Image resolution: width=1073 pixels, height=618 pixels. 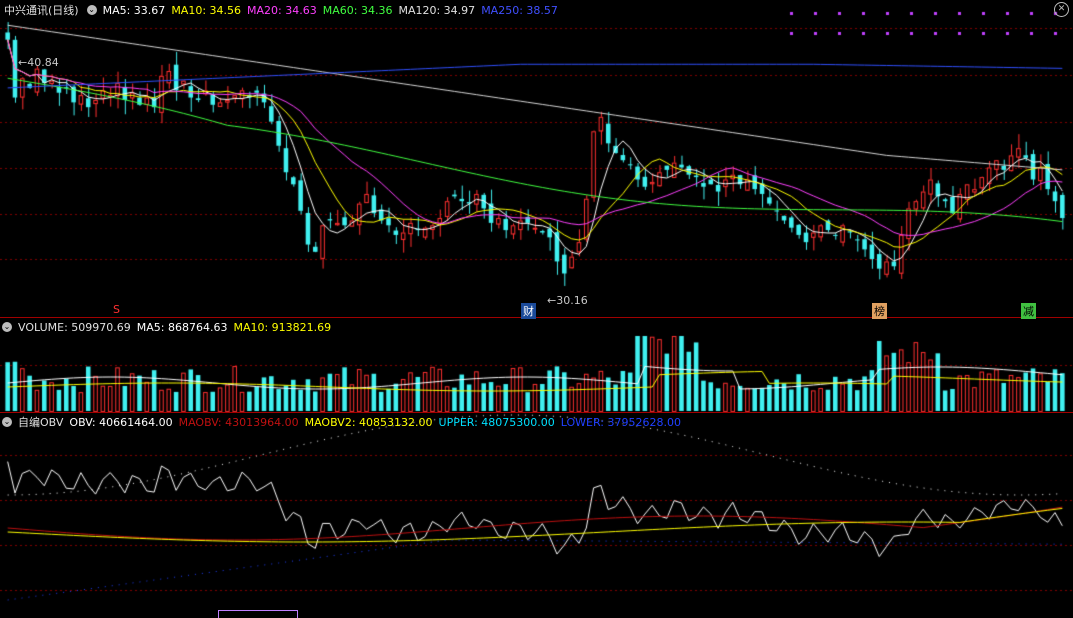 What do you see at coordinates (41, 422) in the screenshot?
I see `obv-title: 自编OBV` at bounding box center [41, 422].